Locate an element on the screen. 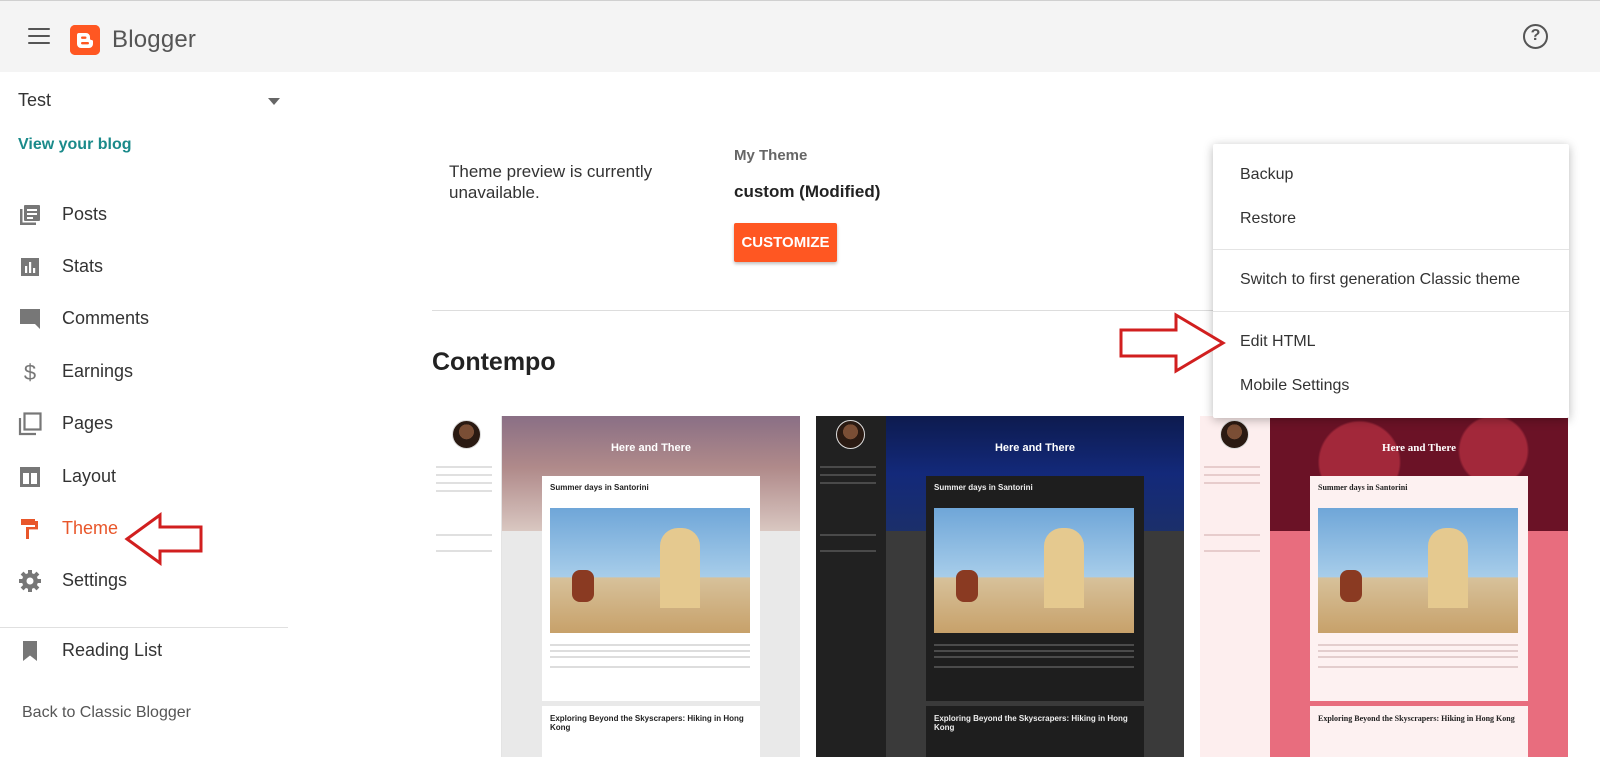  sidebar-item-label: Reading List is located at coordinates (112, 650).